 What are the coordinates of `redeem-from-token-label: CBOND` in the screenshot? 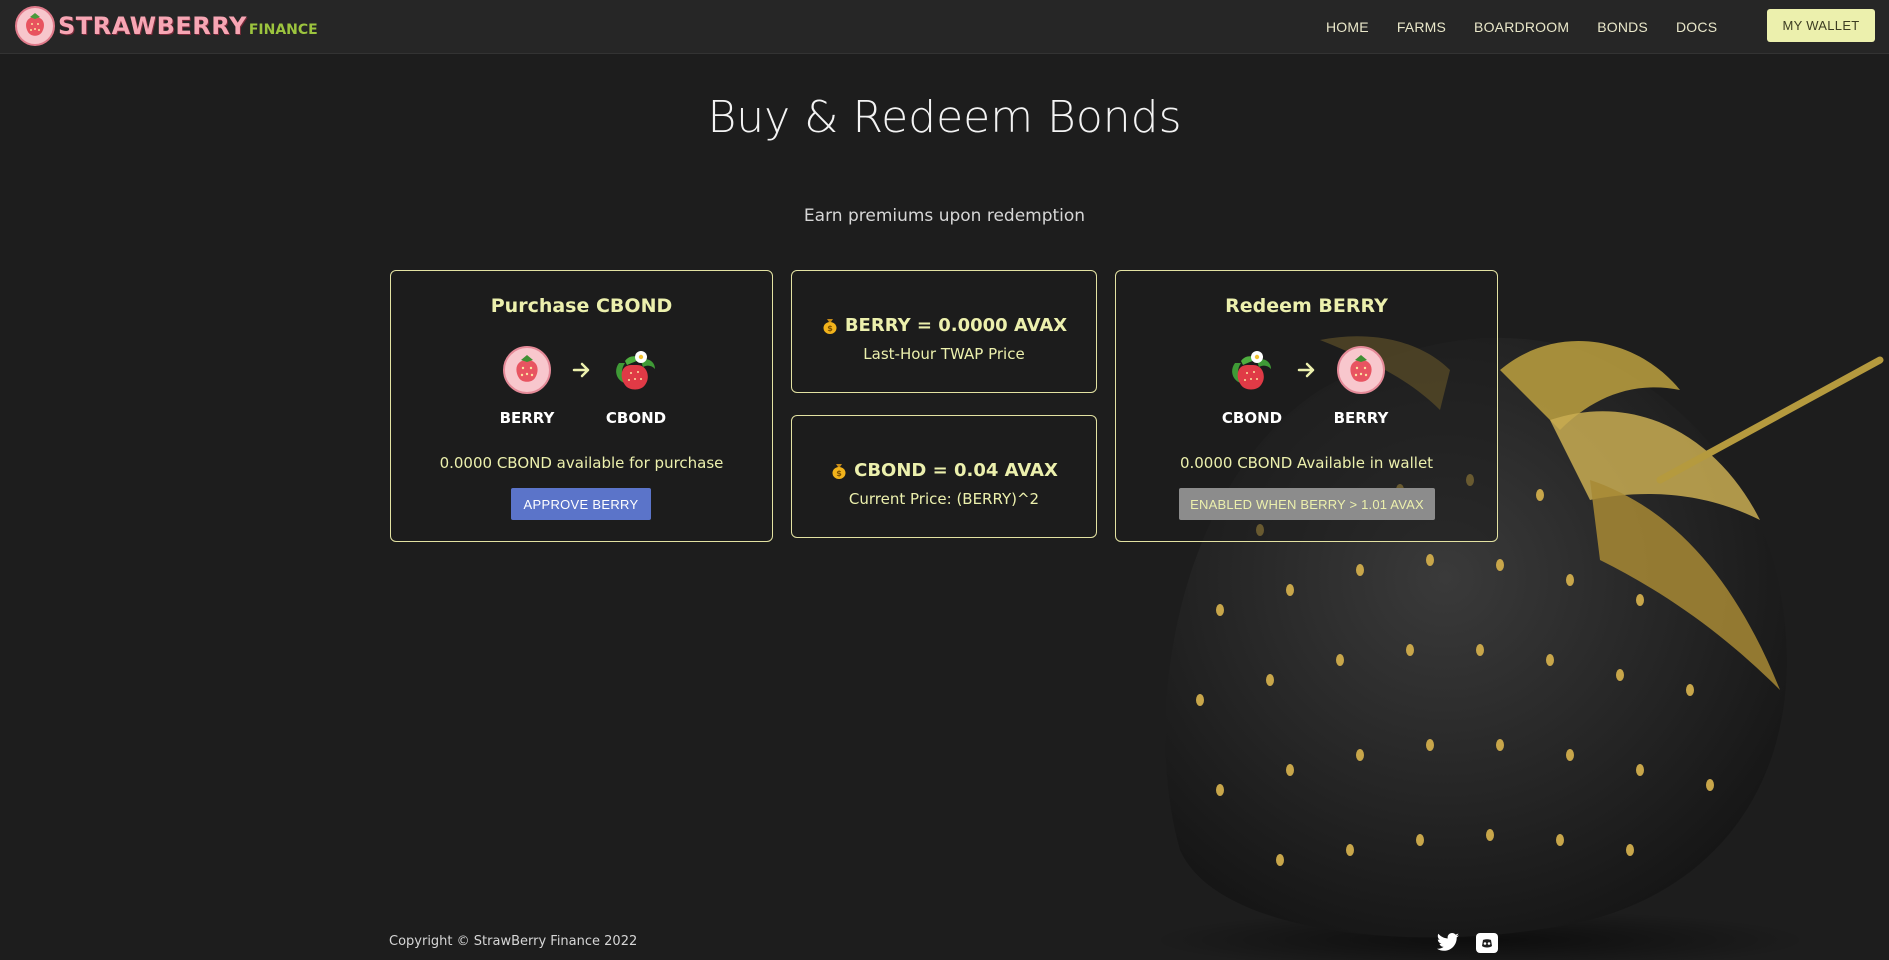 It's located at (1252, 418).